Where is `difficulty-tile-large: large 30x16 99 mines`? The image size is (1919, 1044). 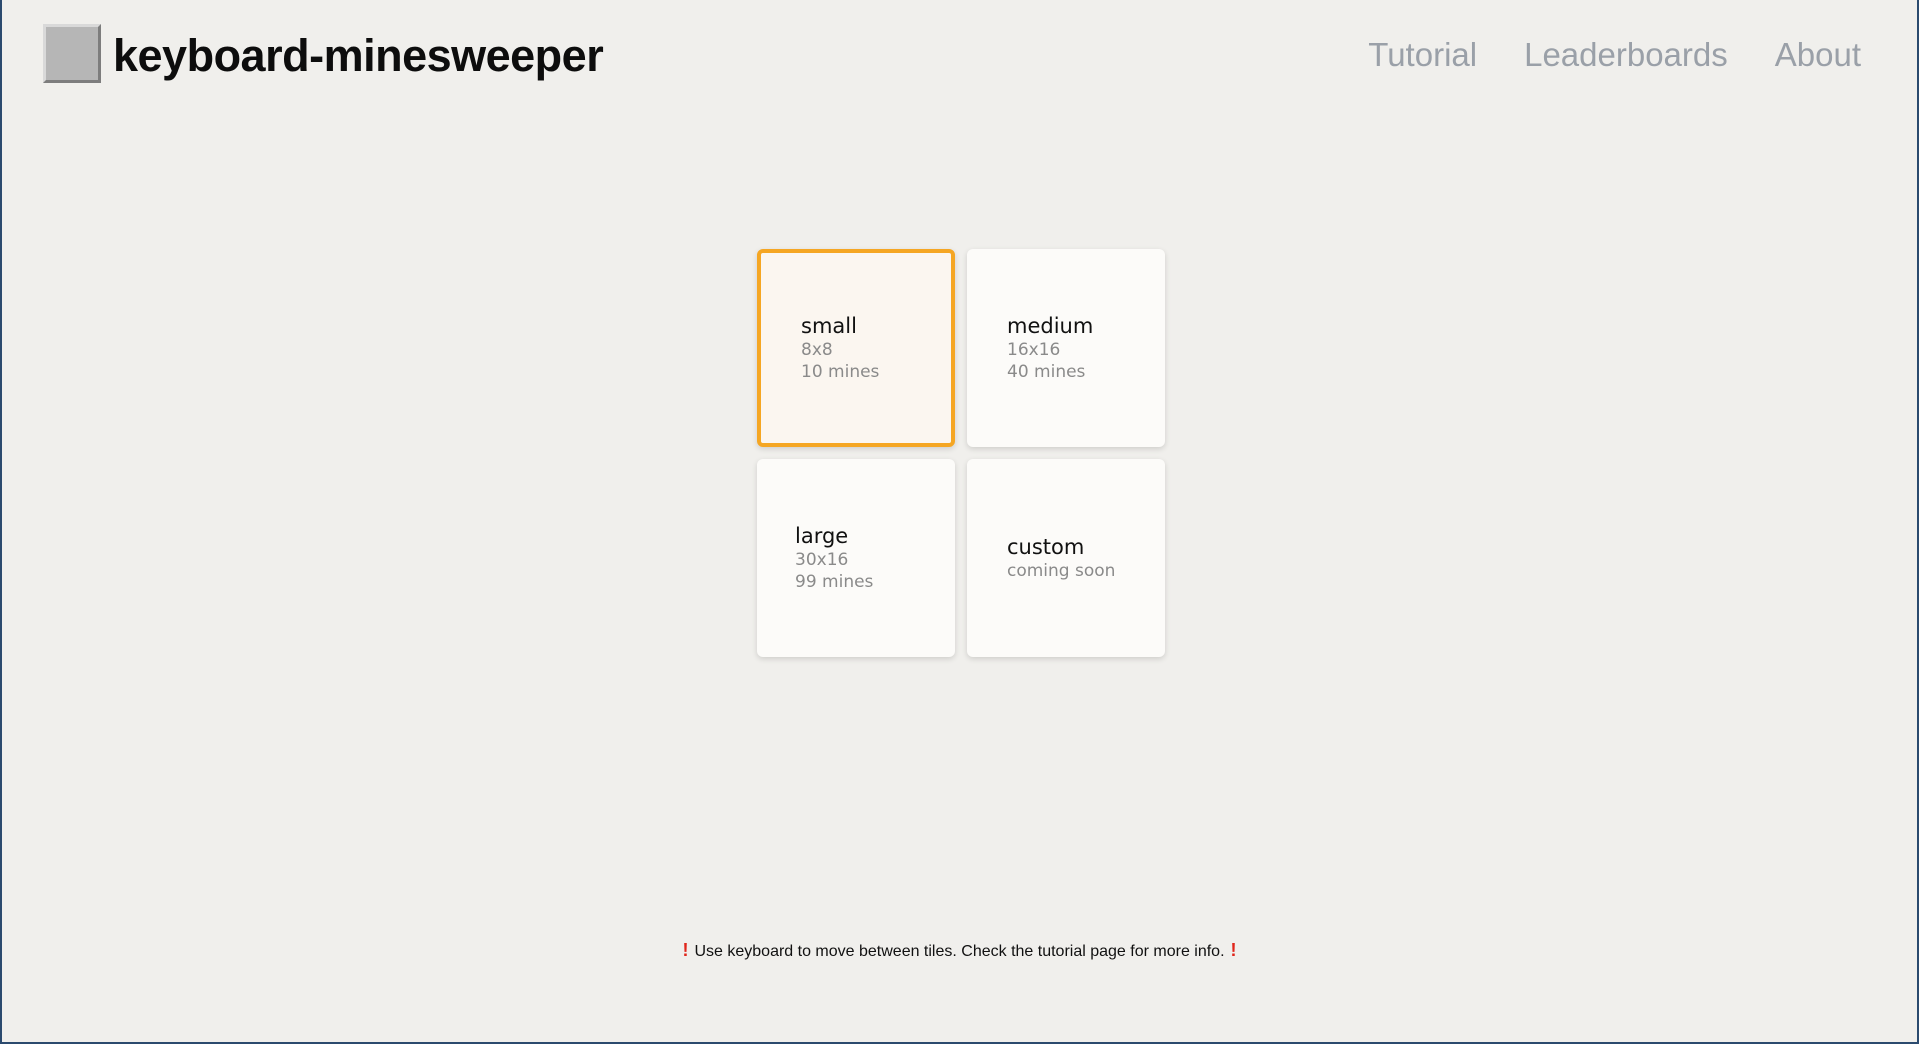 difficulty-tile-large: large 30x16 99 mines is located at coordinates (856, 558).